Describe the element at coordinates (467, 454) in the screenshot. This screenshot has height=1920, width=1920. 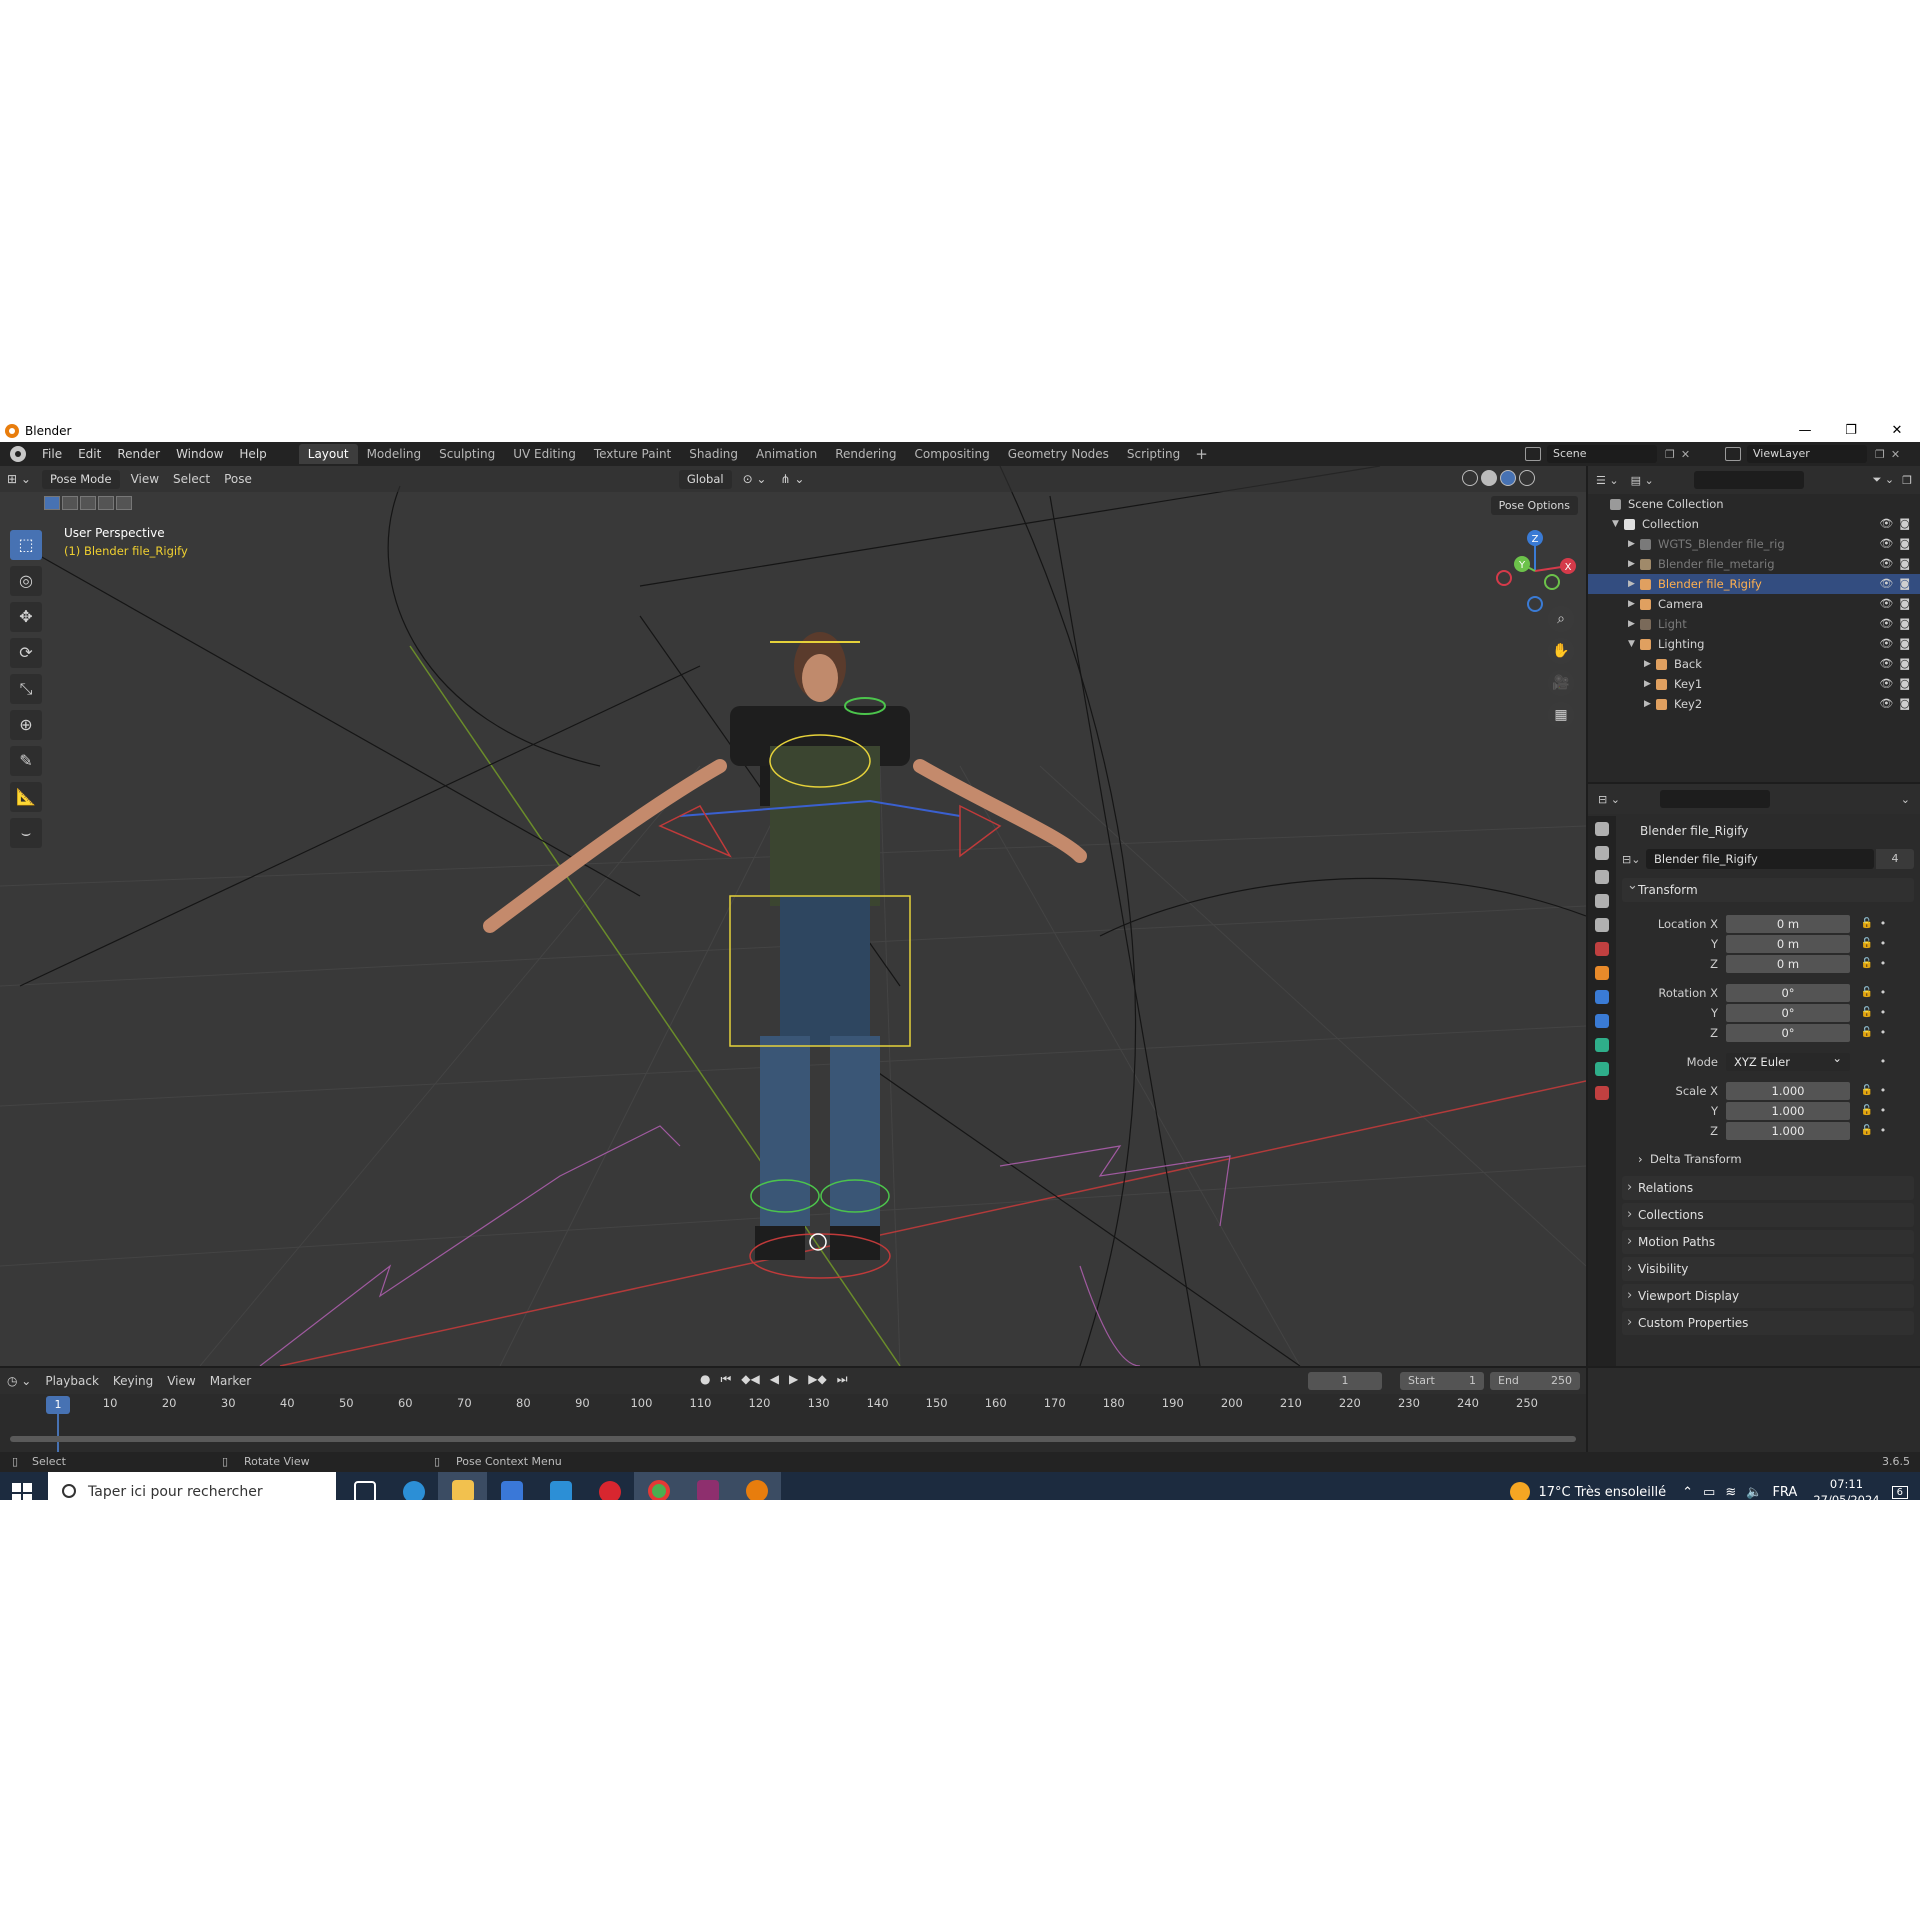
I see `tab-sculpting: Sculpting` at that location.